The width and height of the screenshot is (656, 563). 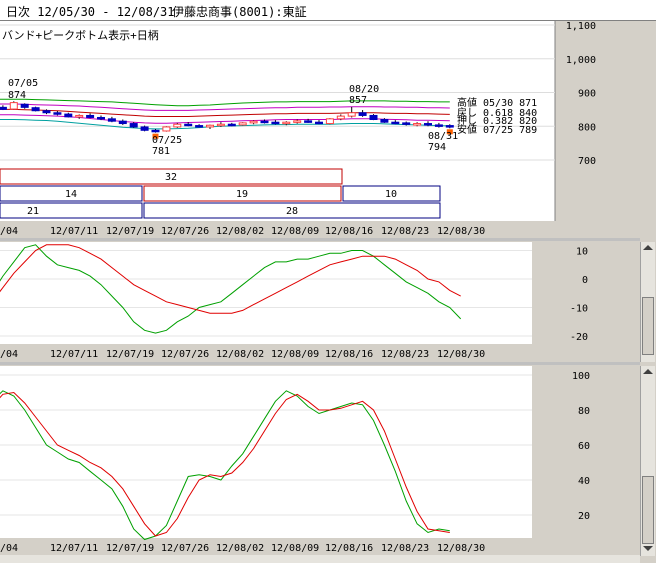 What do you see at coordinates (584, 516) in the screenshot?
I see `y-tick-label: 20` at bounding box center [584, 516].